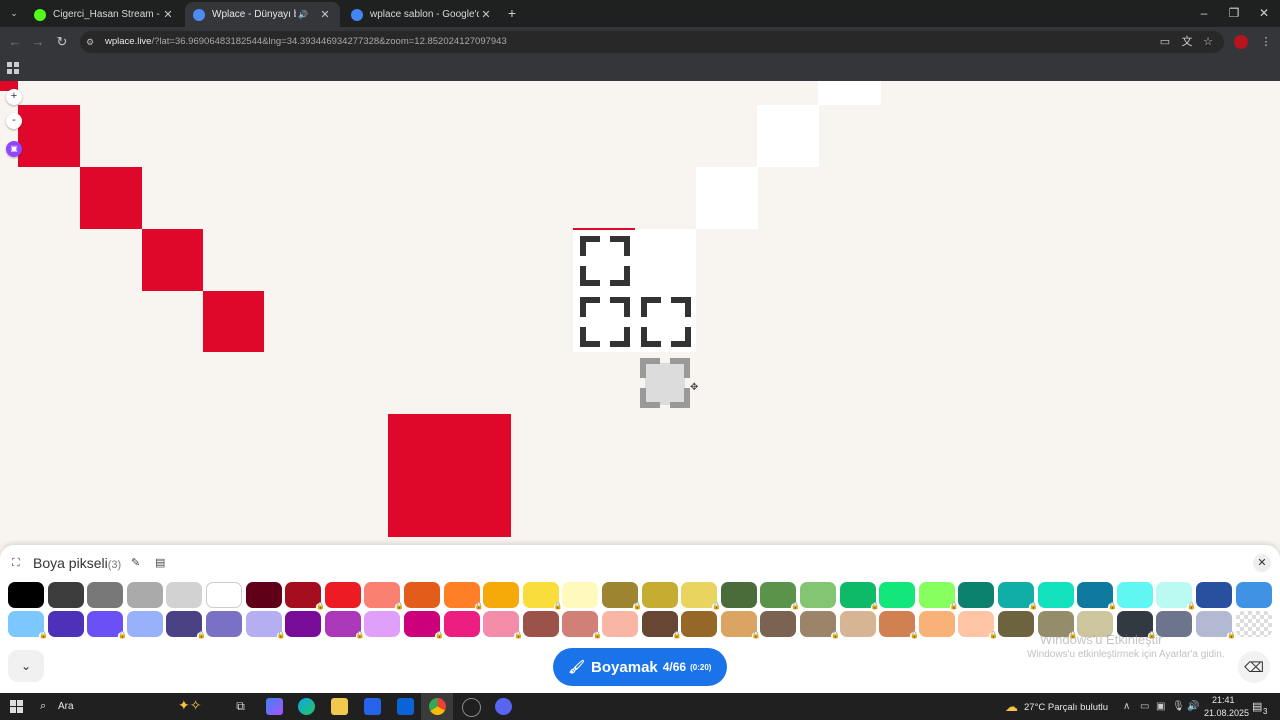 This screenshot has width=1280, height=720. What do you see at coordinates (162, 563) in the screenshot?
I see `save-icon: ▤` at bounding box center [162, 563].